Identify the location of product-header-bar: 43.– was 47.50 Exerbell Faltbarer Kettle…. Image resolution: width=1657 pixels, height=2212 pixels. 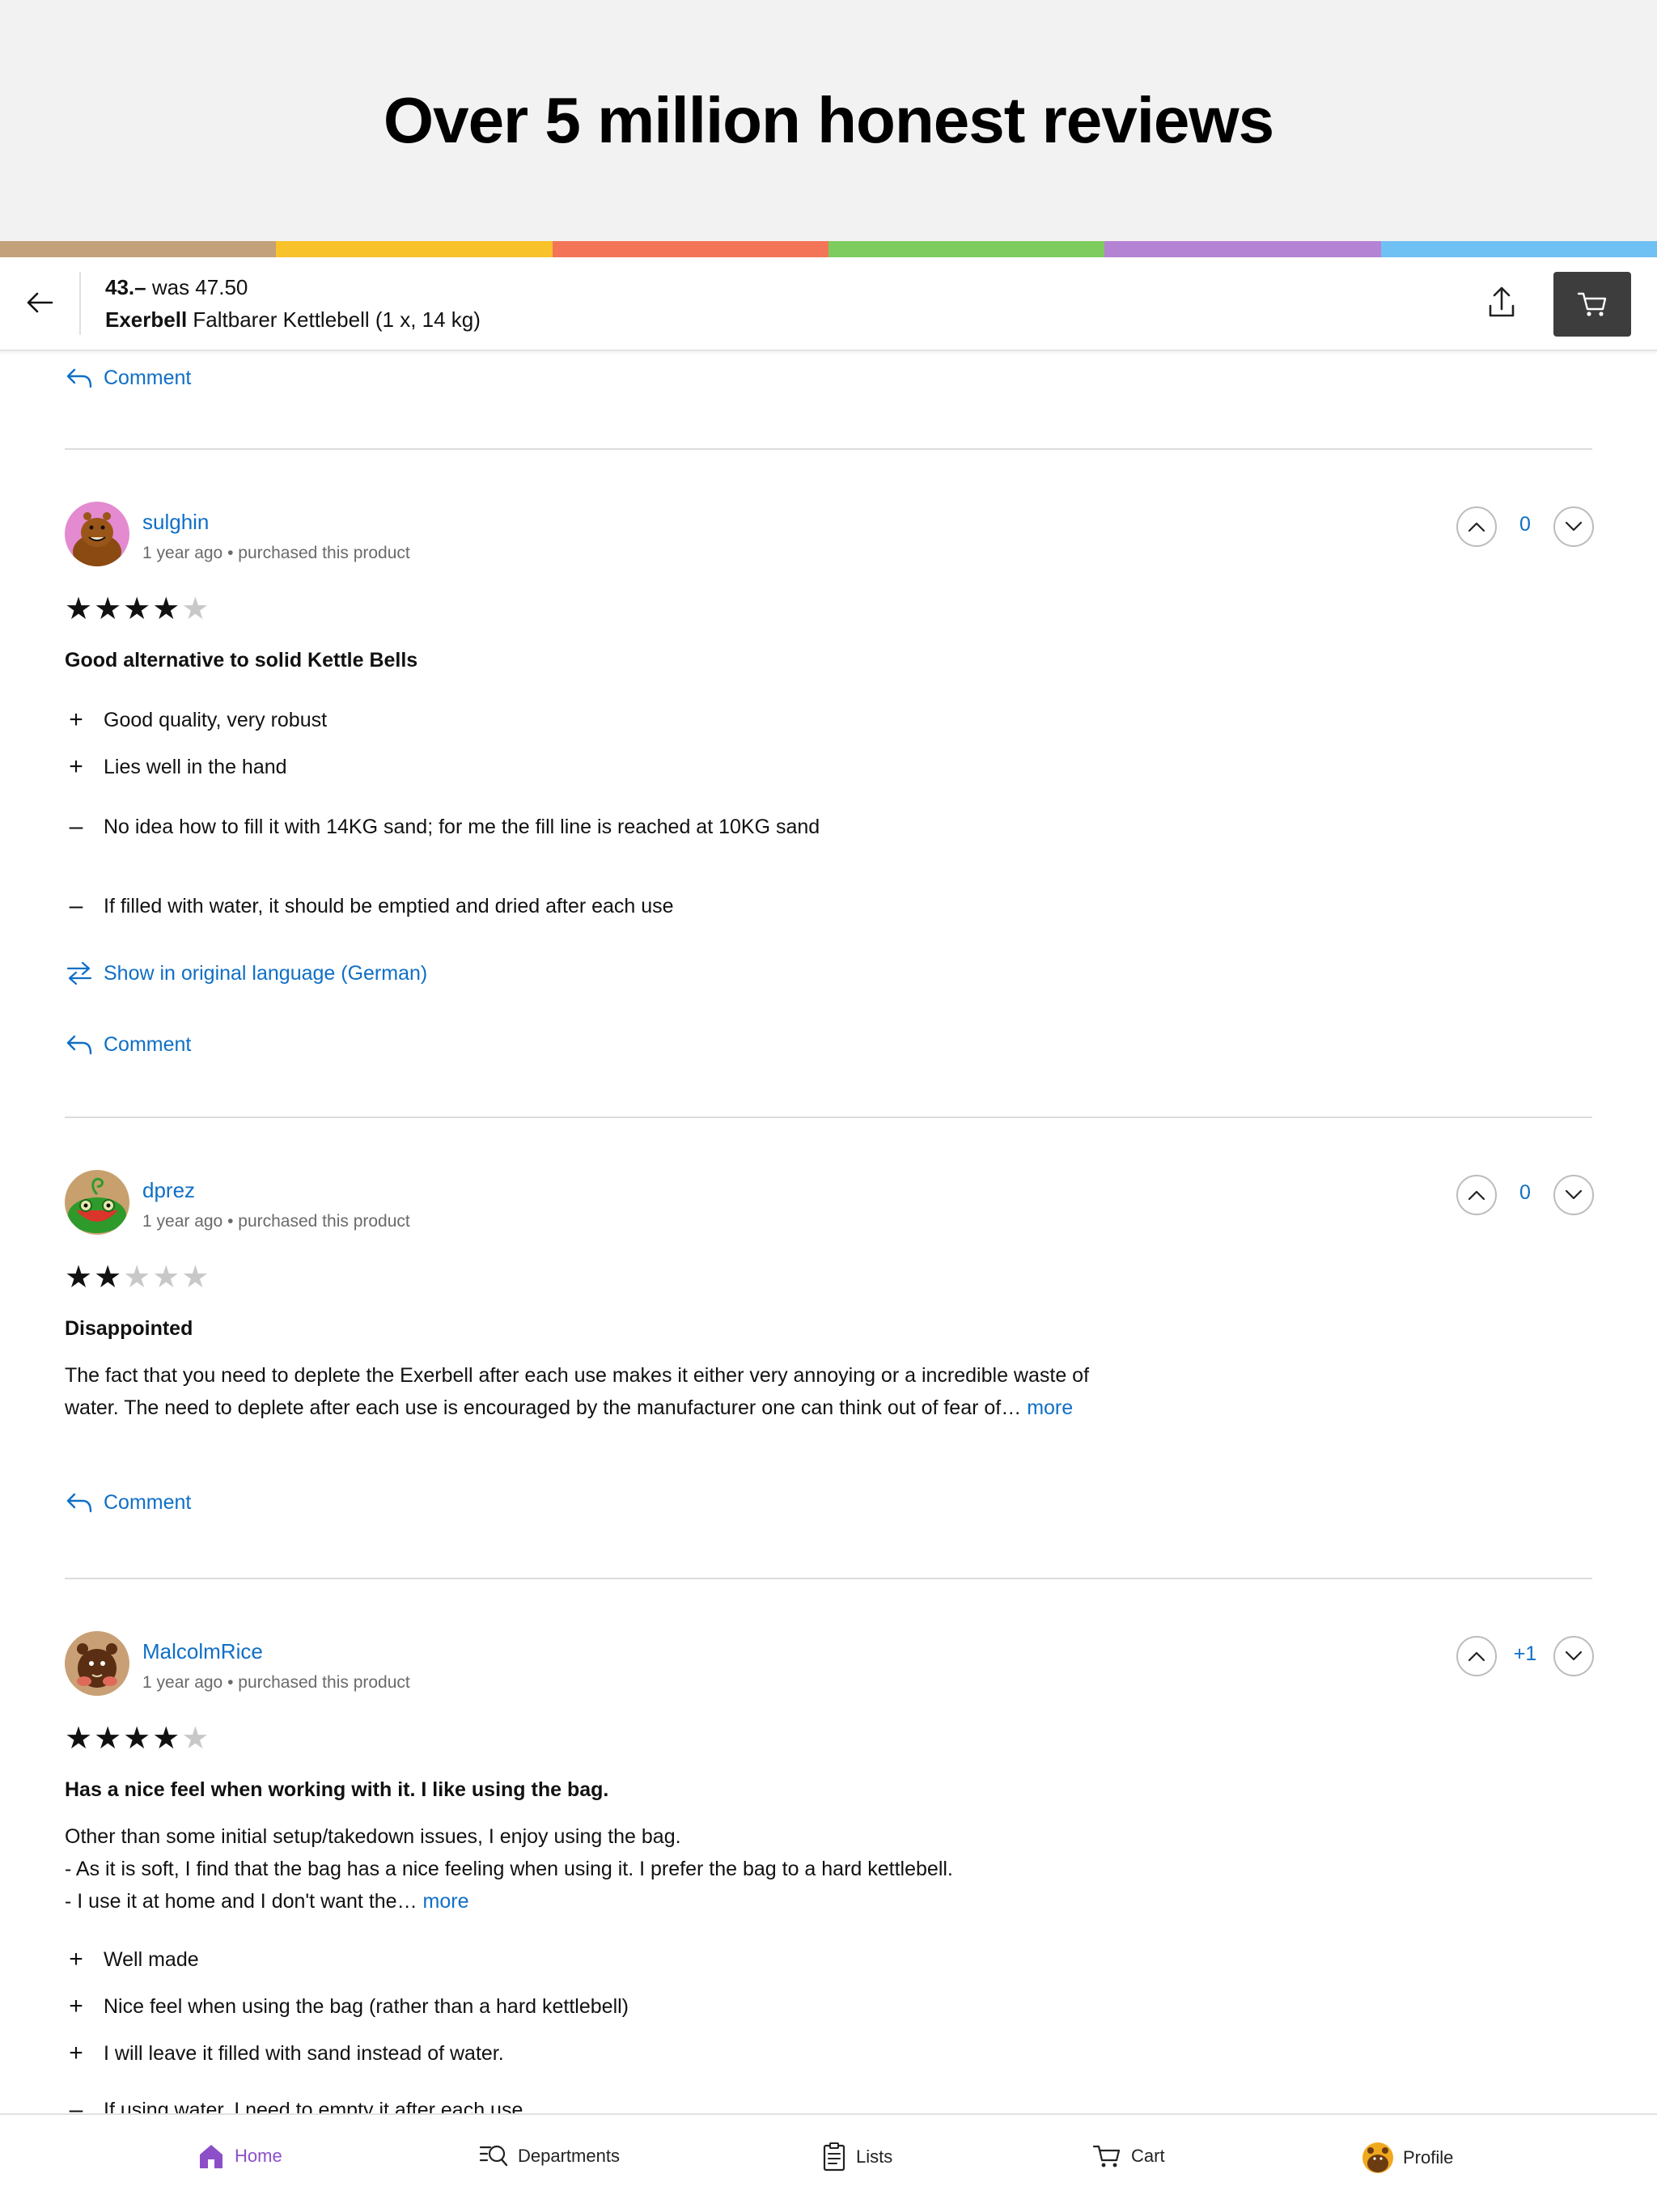
(828, 304).